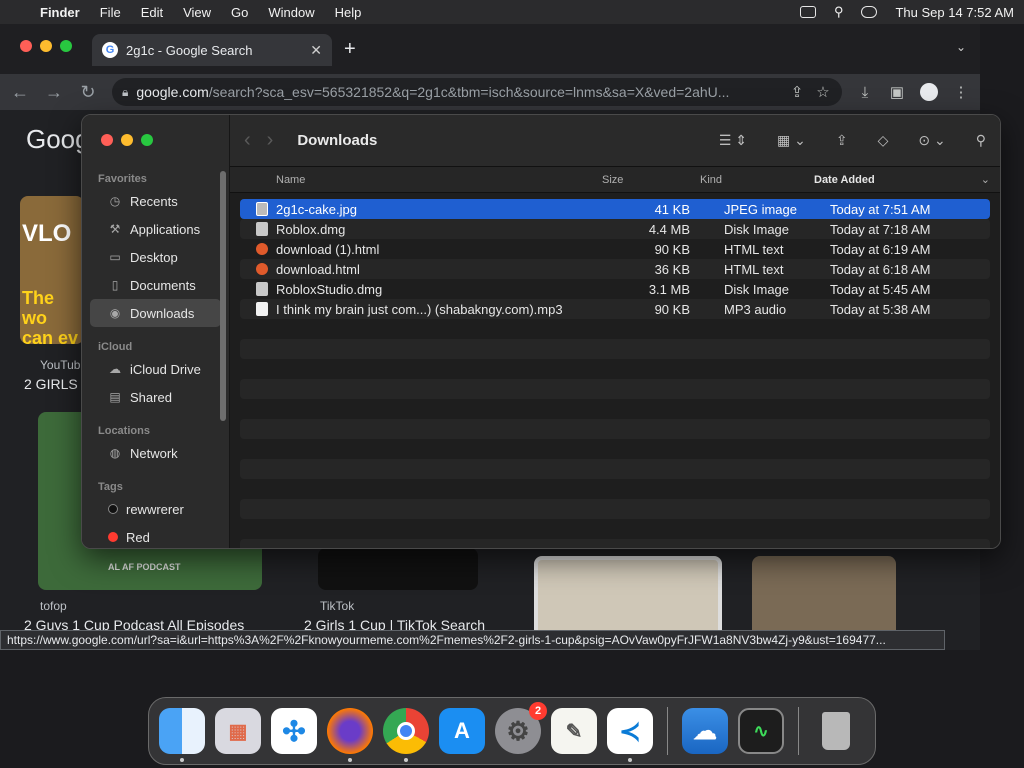 Image resolution: width=1024 pixels, height=768 pixels. I want to click on sort-chevron-icon: ⌄, so click(990, 179).